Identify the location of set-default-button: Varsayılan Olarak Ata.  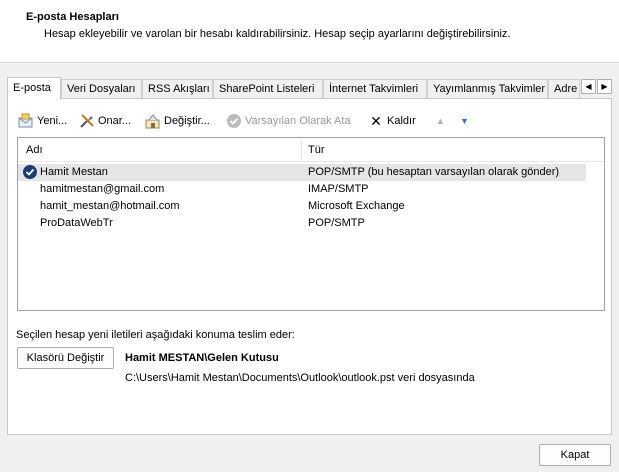
(288, 121).